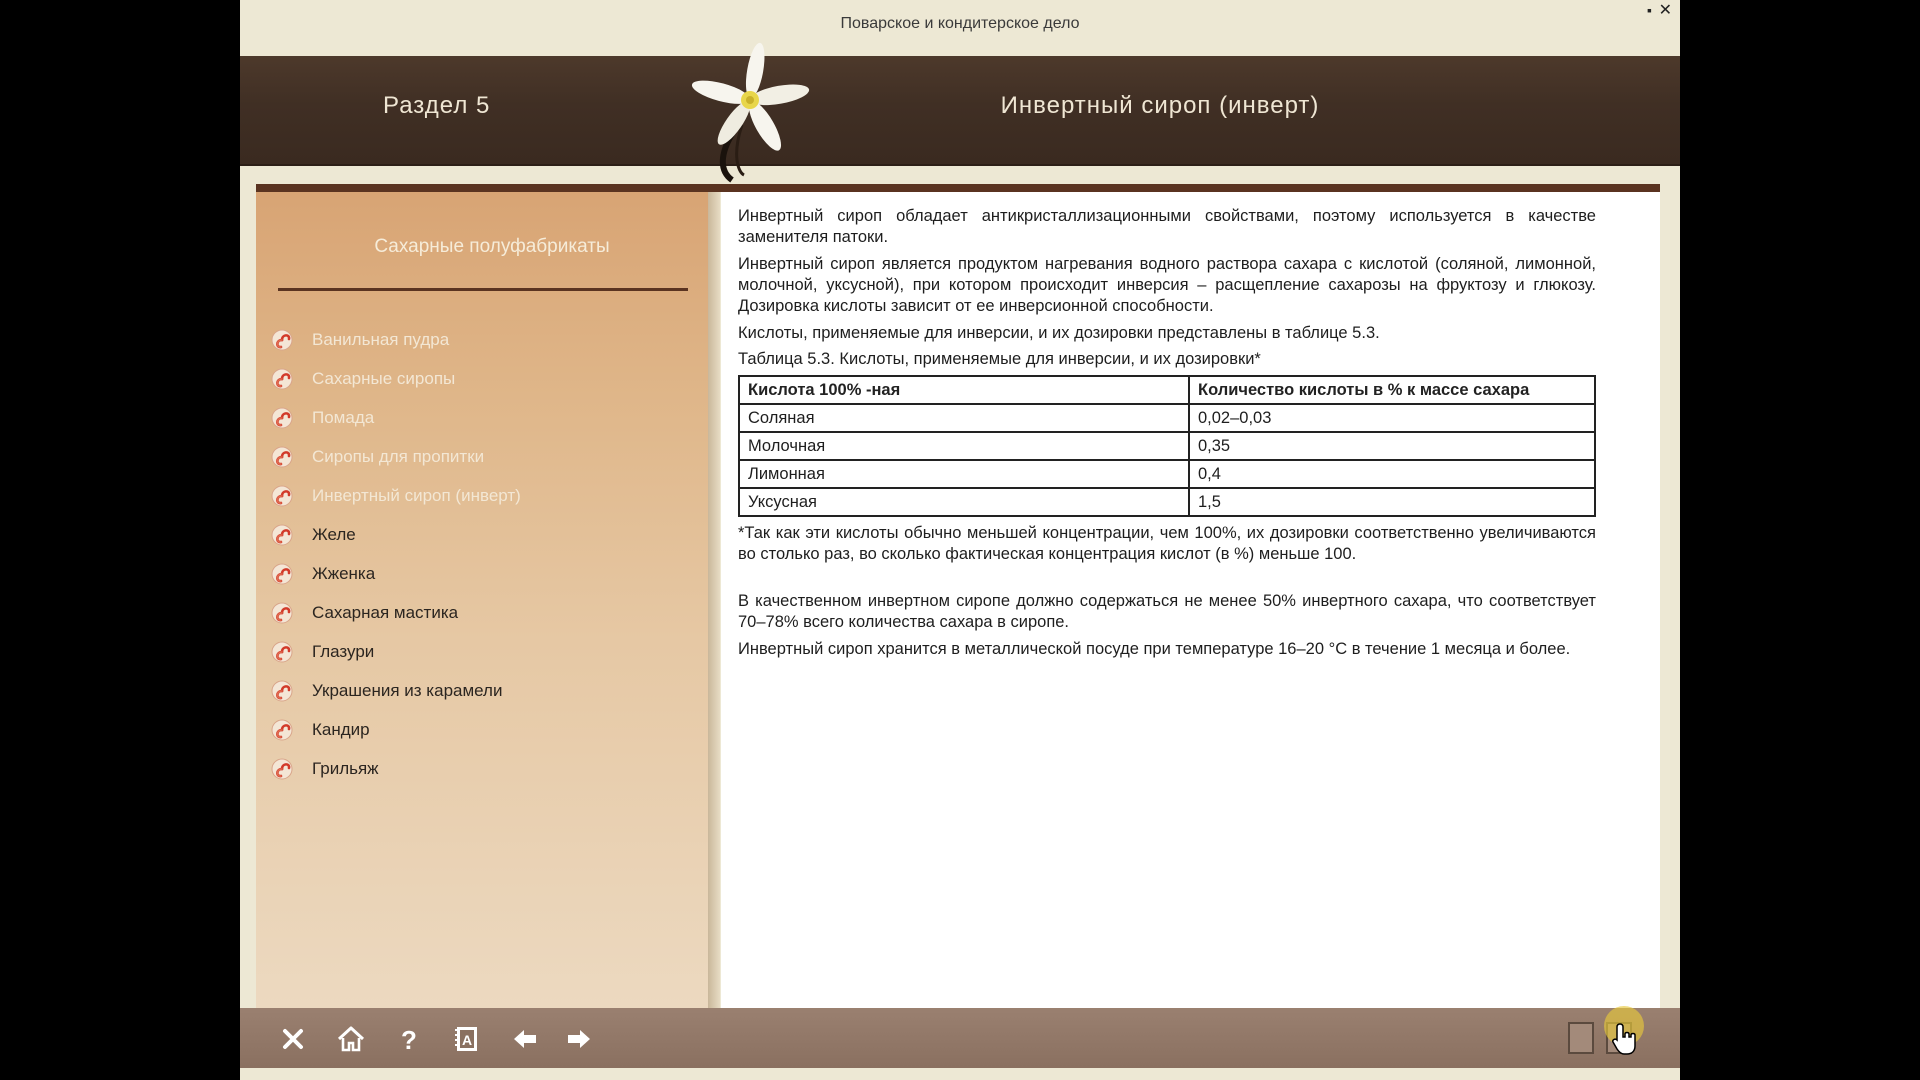  Describe the element at coordinates (1392, 390) in the screenshot. I see `column-header: Количество кислоты в % к массе сахара` at that location.